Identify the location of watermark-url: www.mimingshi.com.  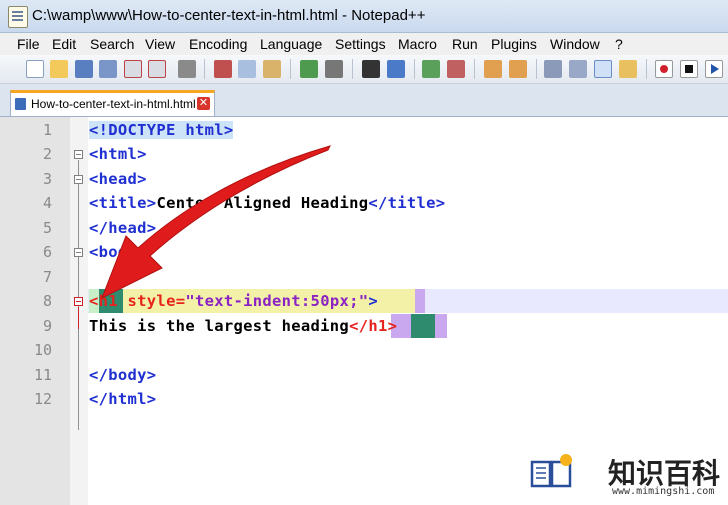
(663, 491).